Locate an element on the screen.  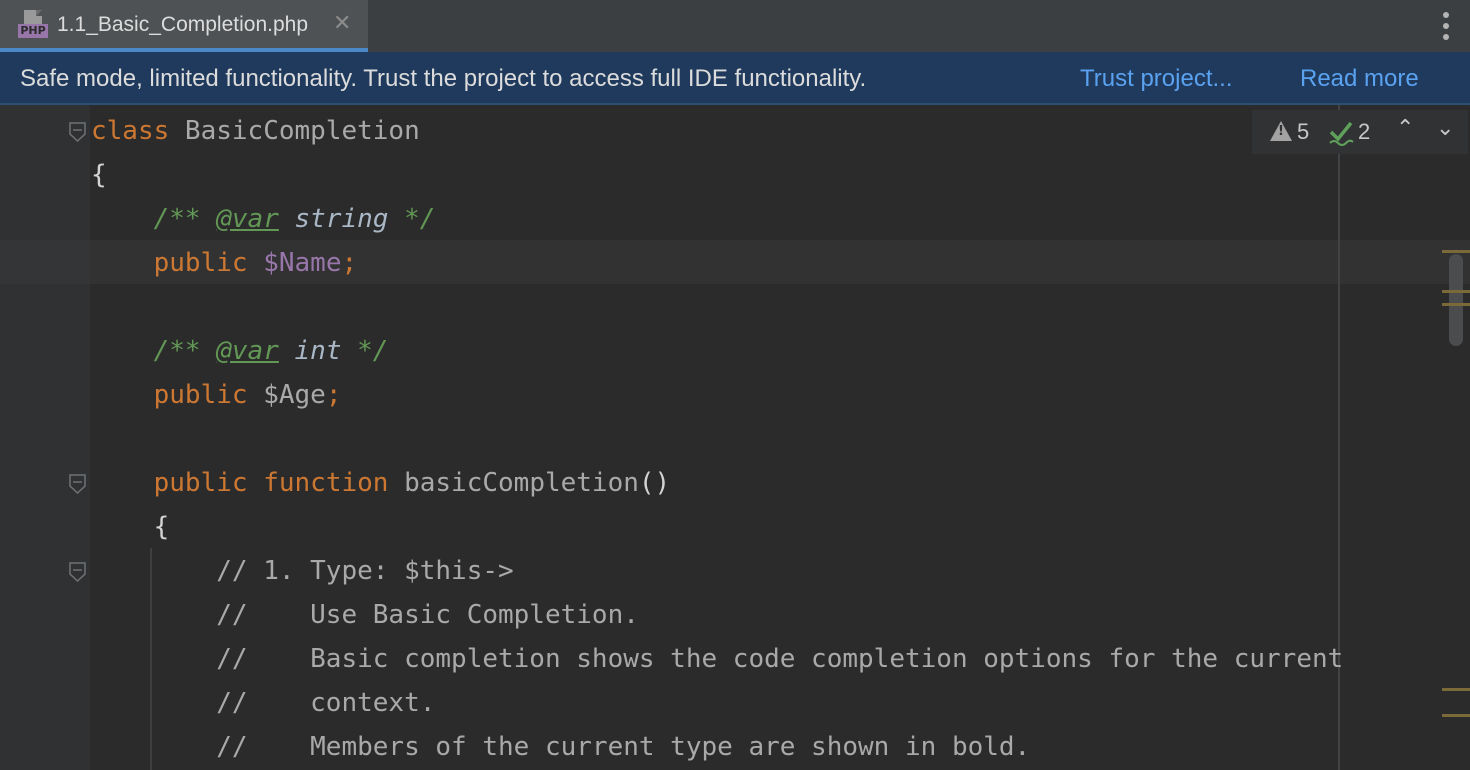
code-token: basicCompletion is located at coordinates (521, 483).